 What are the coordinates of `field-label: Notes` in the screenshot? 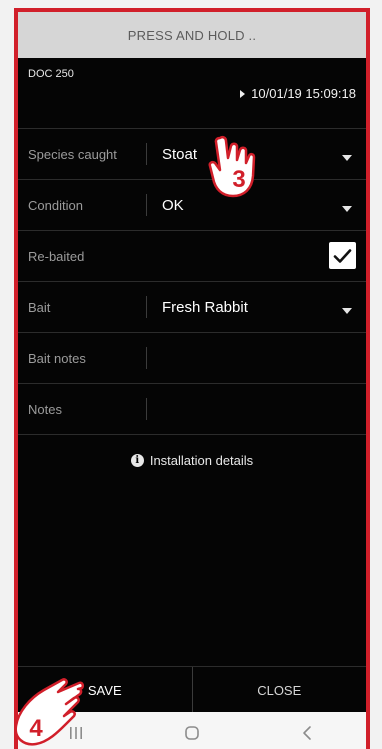 It's located at (45, 409).